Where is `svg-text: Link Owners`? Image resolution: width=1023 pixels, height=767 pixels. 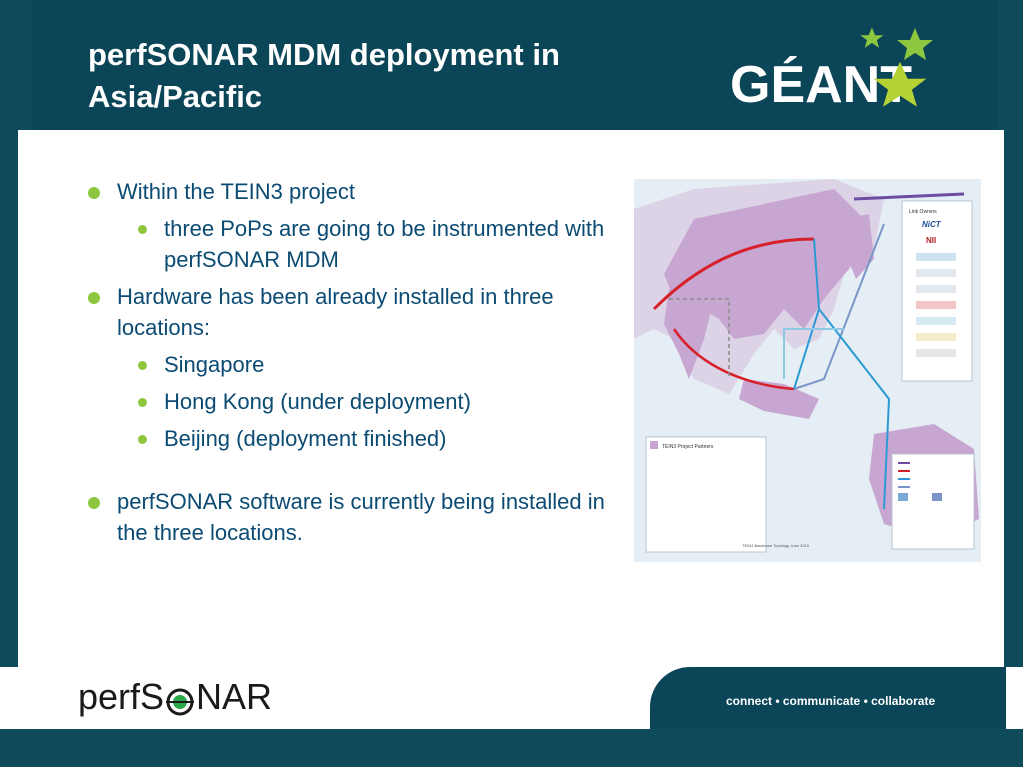
svg-text: Link Owners is located at coordinates (923, 212).